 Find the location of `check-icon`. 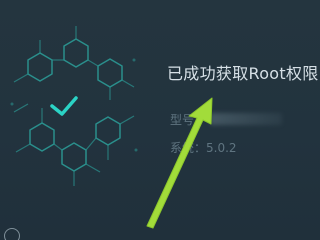

check-icon is located at coordinates (64, 106).